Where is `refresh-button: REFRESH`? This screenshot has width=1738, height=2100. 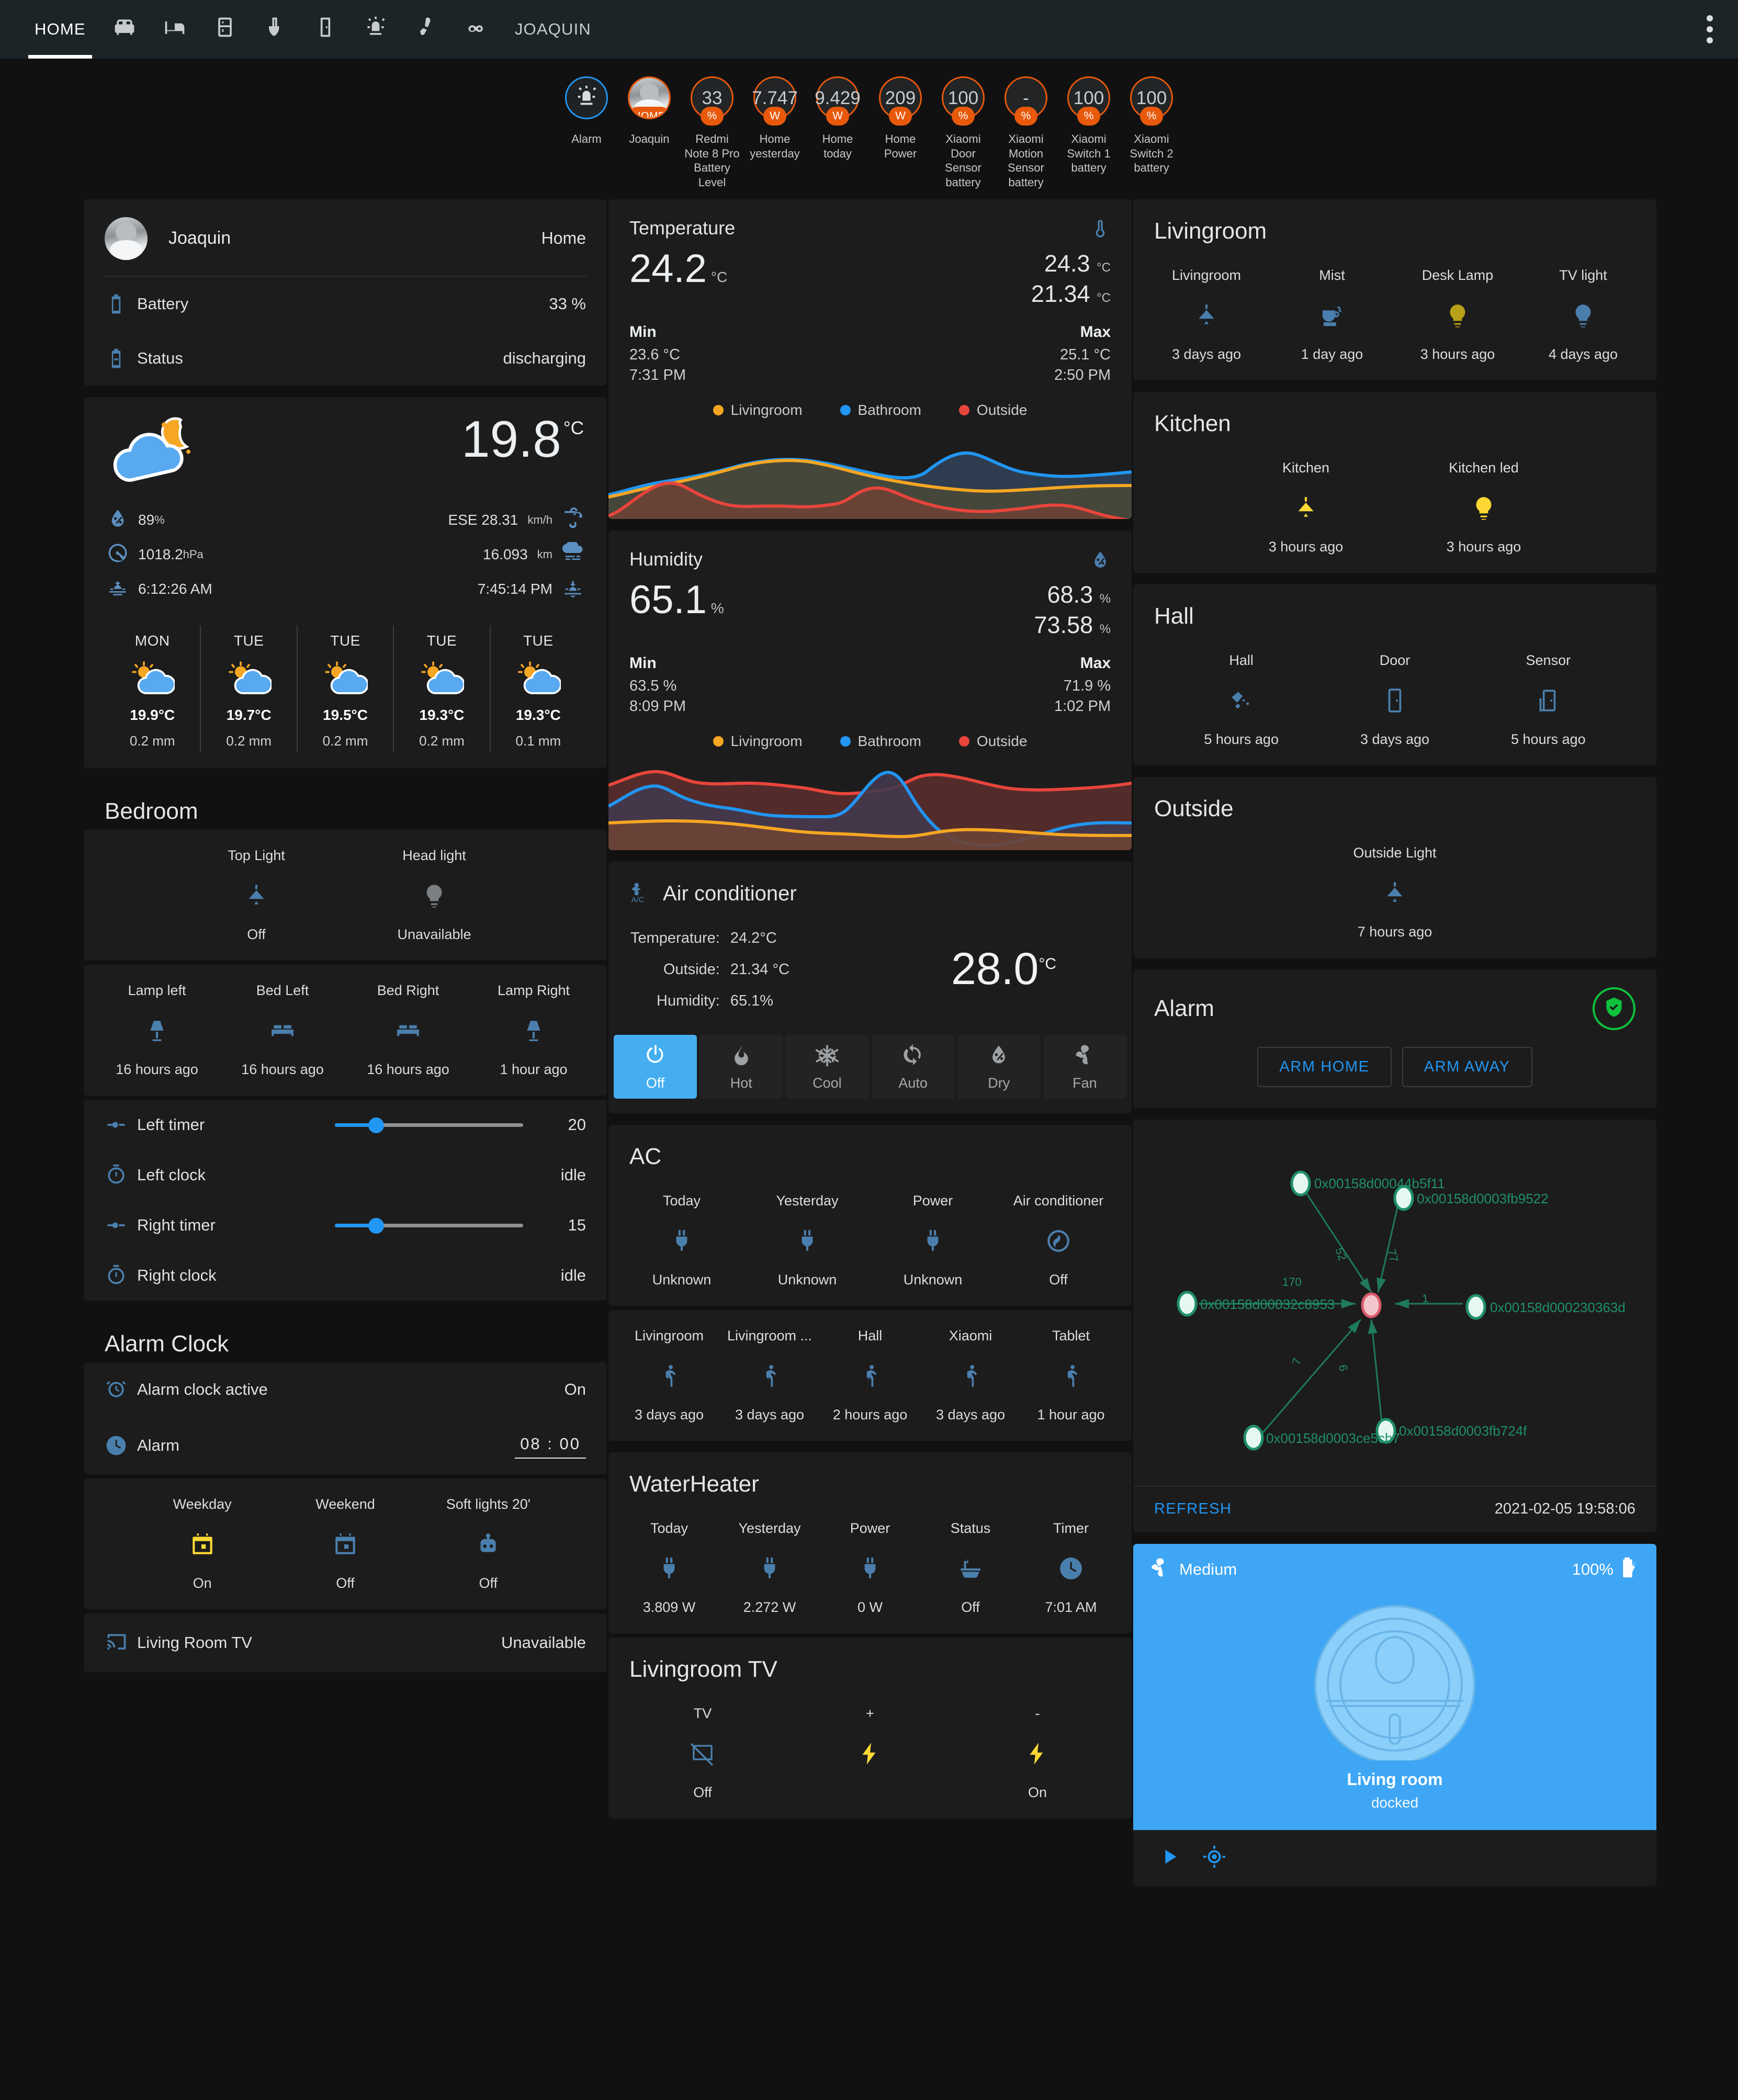 refresh-button: REFRESH is located at coordinates (1193, 1509).